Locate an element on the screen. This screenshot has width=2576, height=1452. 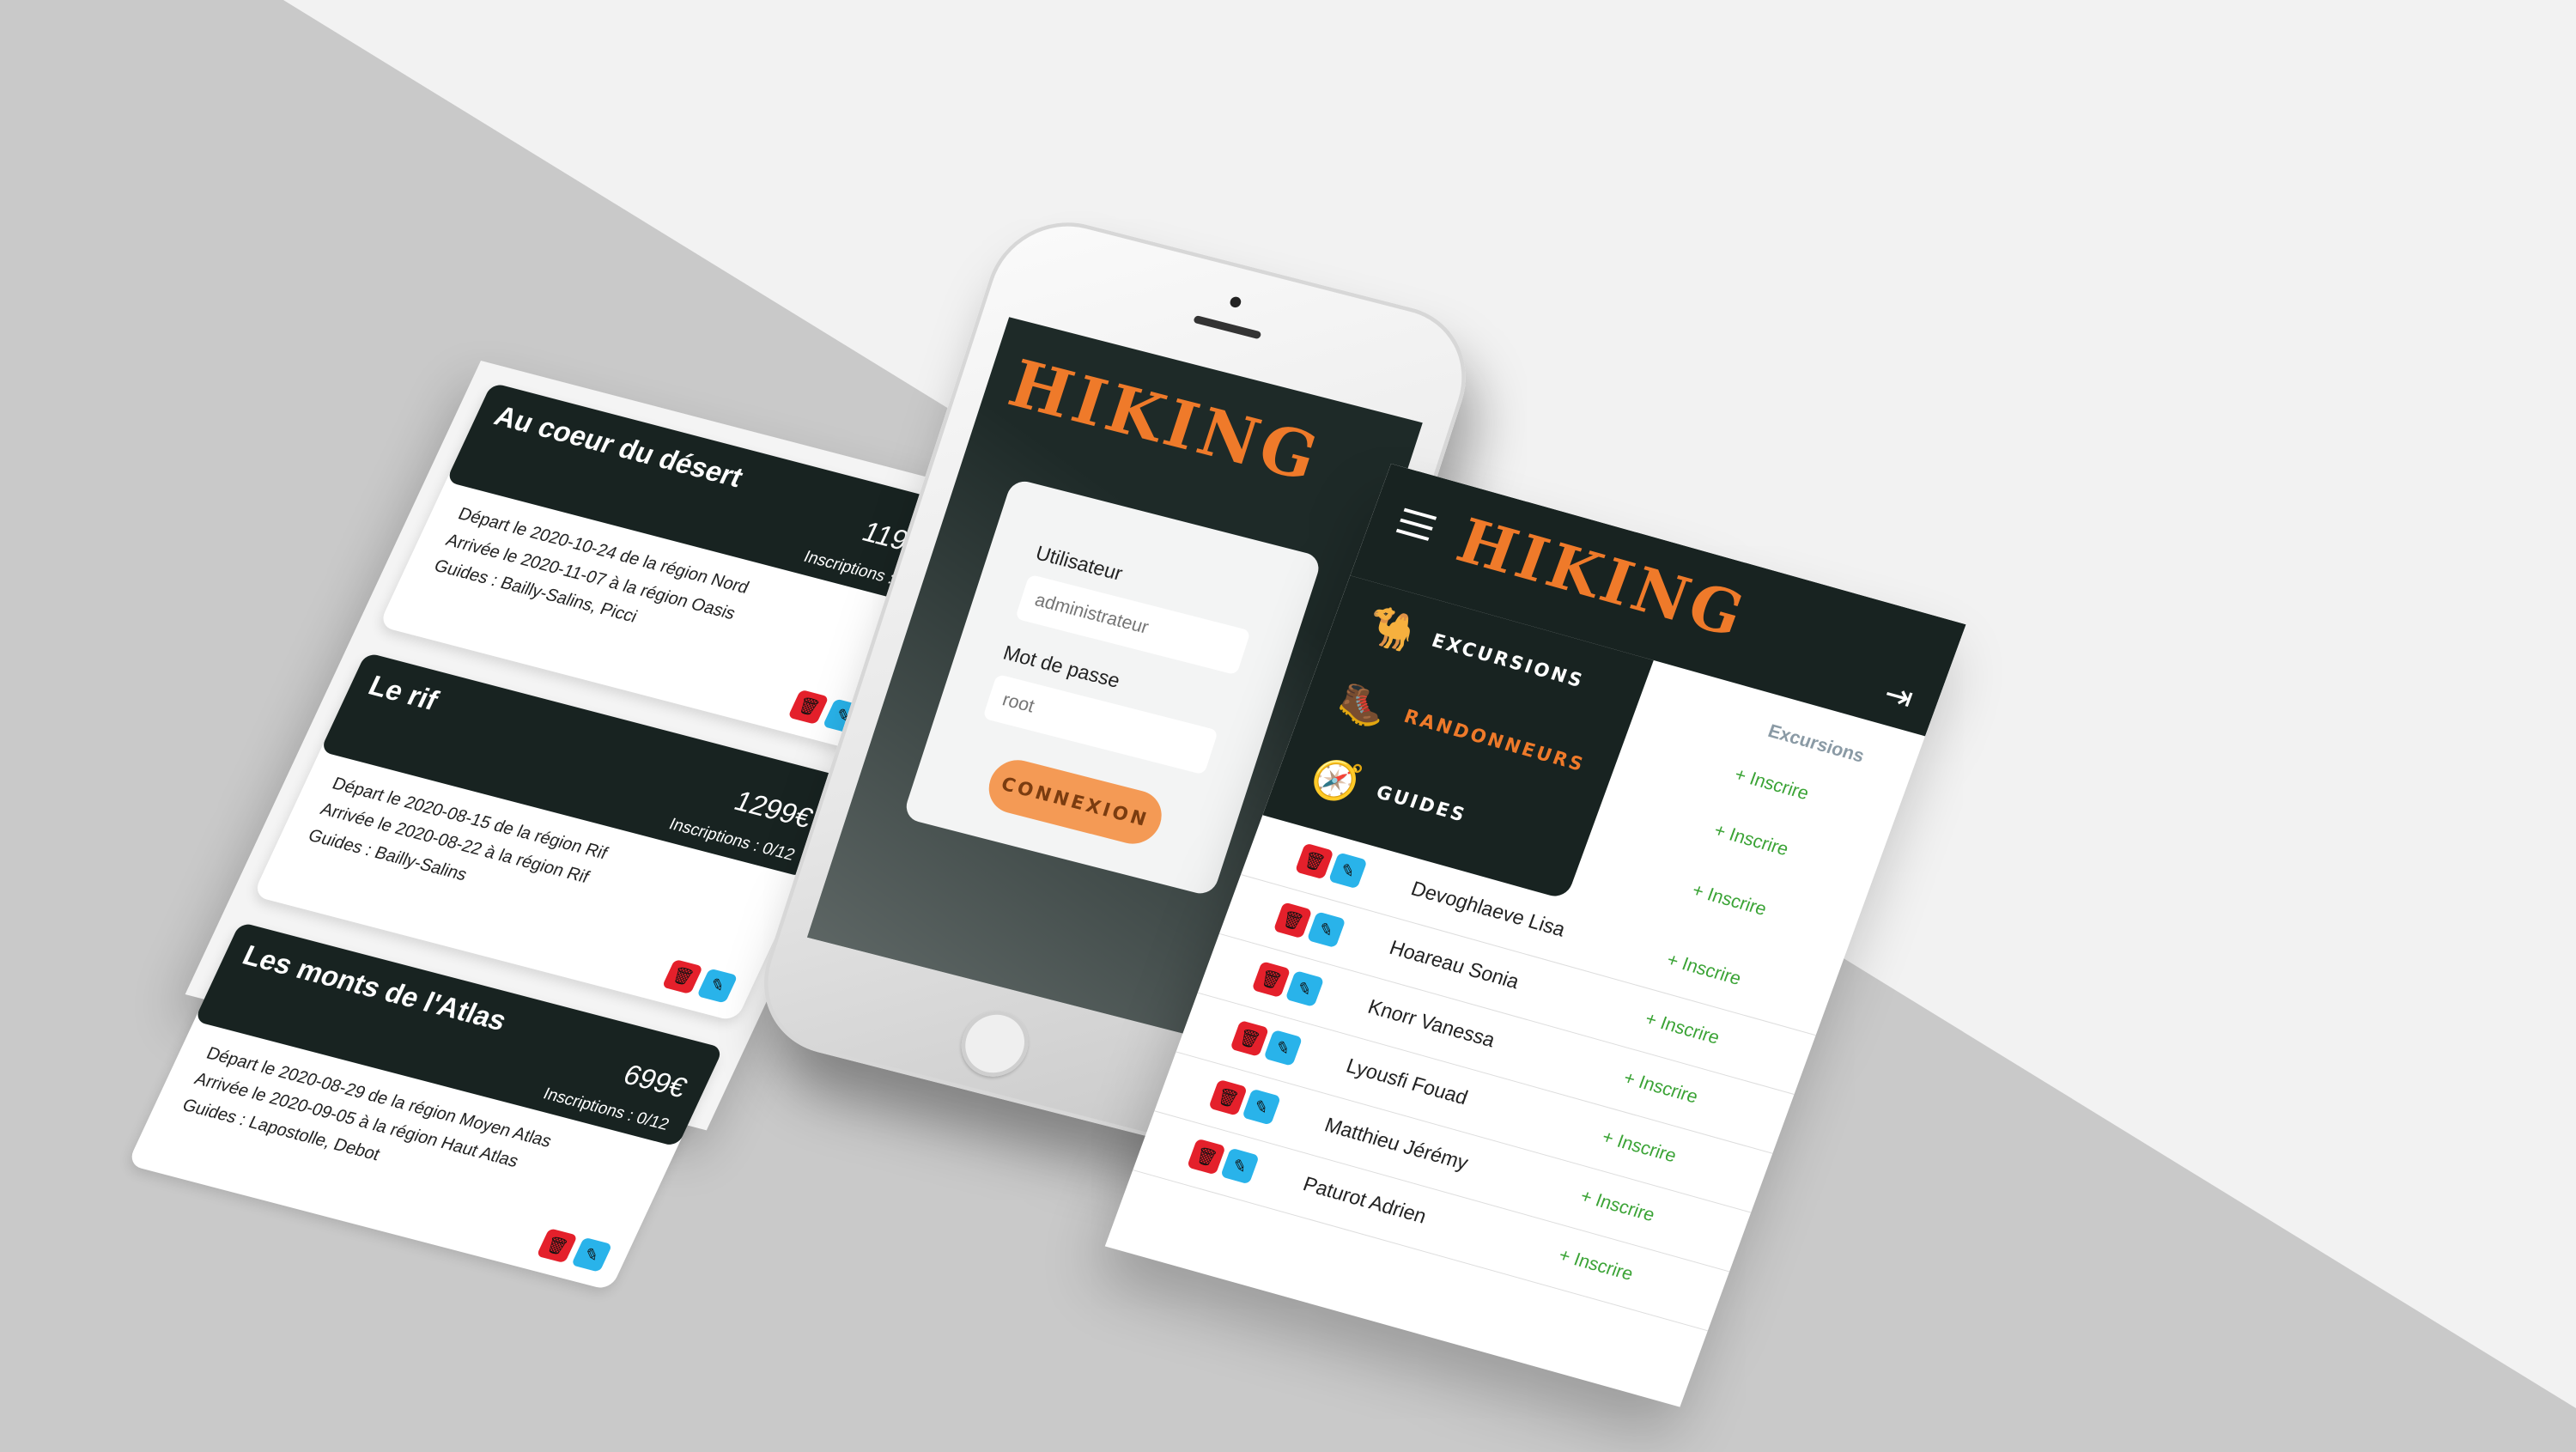
column-header-excursions: Excursions is located at coordinates (1816, 743).